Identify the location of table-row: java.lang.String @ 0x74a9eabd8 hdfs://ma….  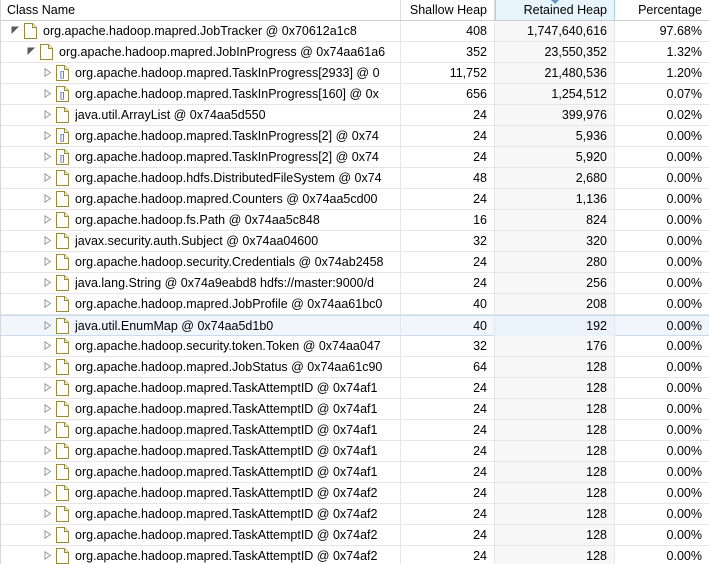
(355, 283).